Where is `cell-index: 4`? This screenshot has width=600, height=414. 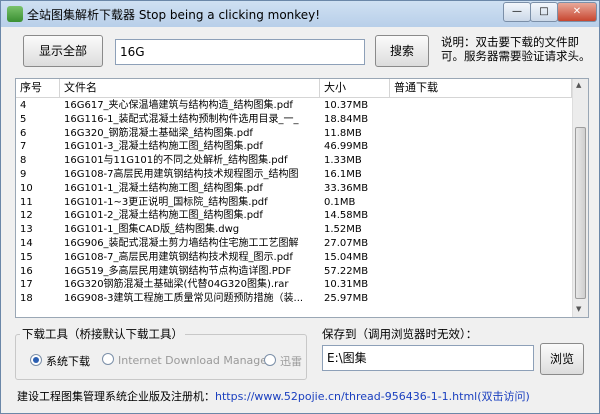 cell-index: 4 is located at coordinates (23, 105).